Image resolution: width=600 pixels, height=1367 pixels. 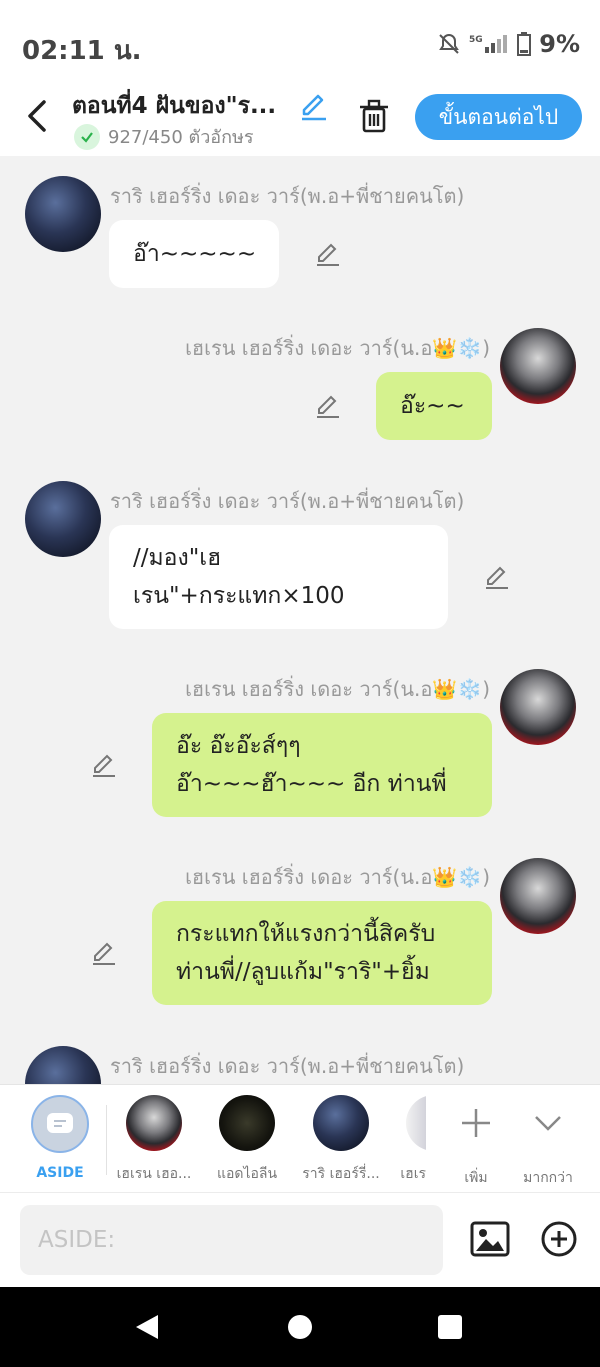 I want to click on status-time: 02:11 น., so click(x=82, y=51).